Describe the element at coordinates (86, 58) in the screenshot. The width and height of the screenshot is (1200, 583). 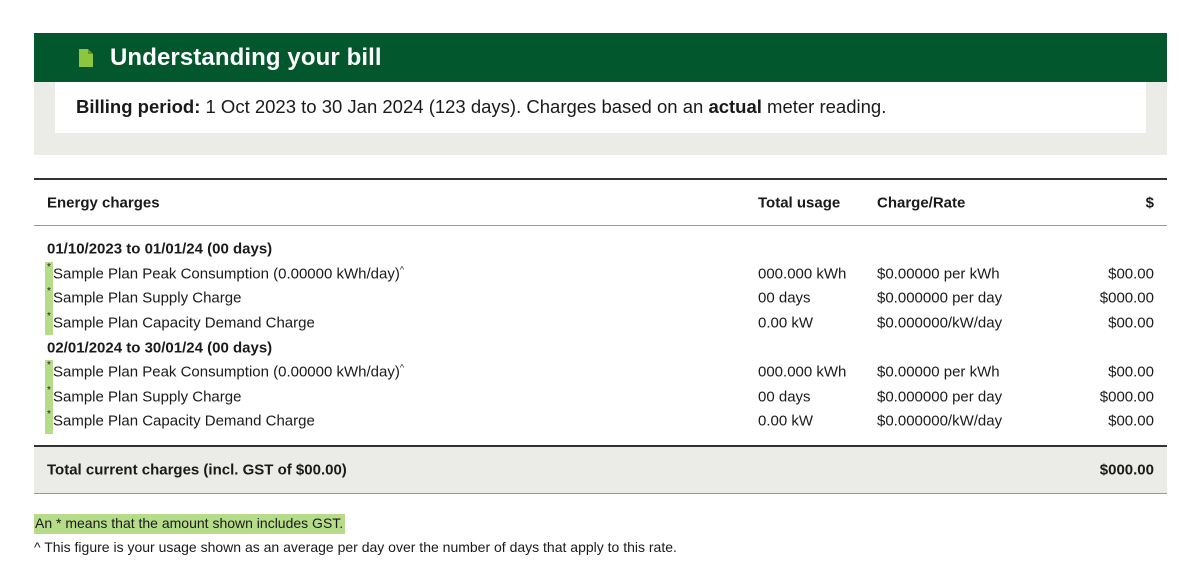
I see `document-icon` at that location.